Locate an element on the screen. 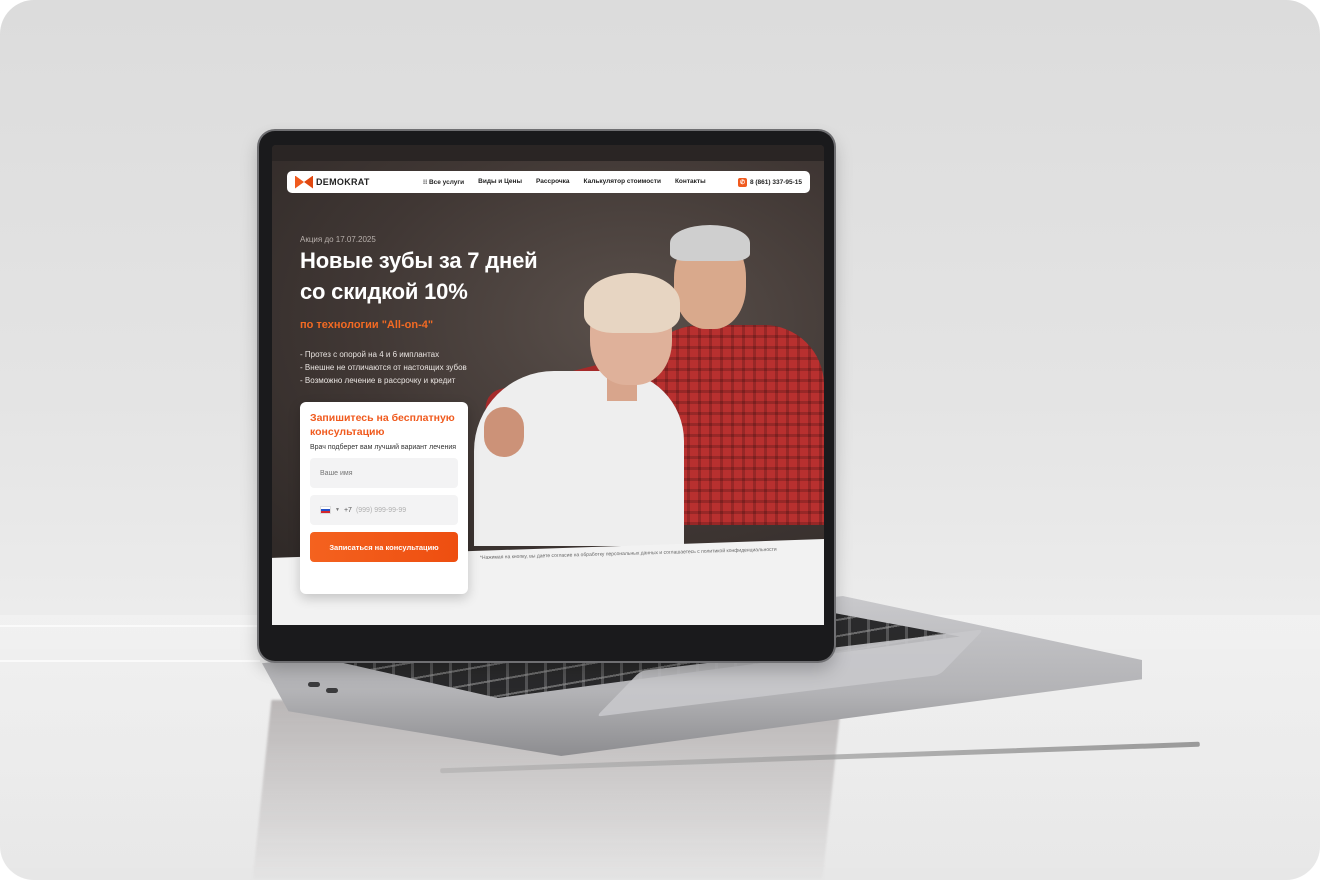  logo-mark-icon is located at coordinates (304, 182).